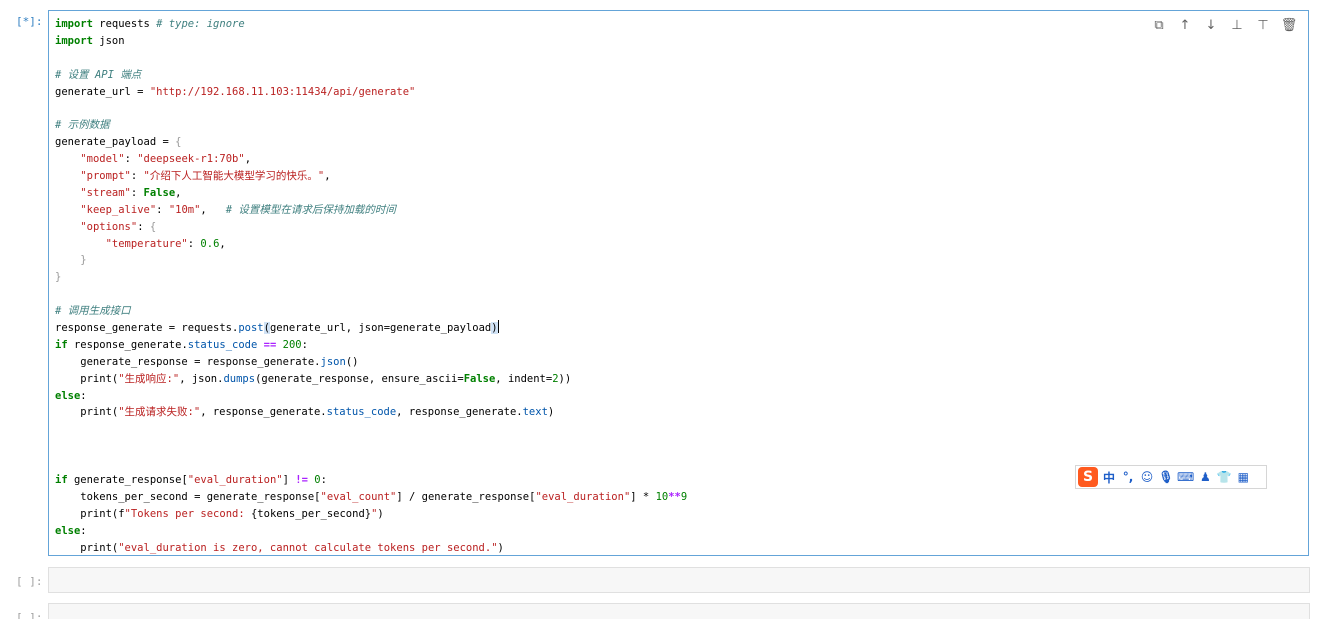 This screenshot has width=1325, height=619. What do you see at coordinates (371, 193) in the screenshot?
I see `code-line: "stream": False,` at bounding box center [371, 193].